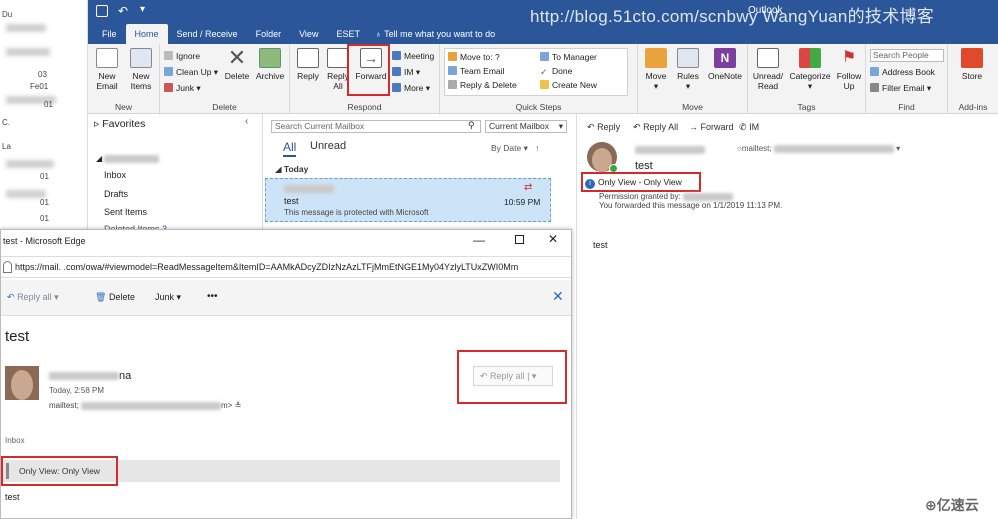 This screenshot has width=998, height=519. Describe the element at coordinates (270, 64) in the screenshot. I see `archive-button: Archive` at that location.